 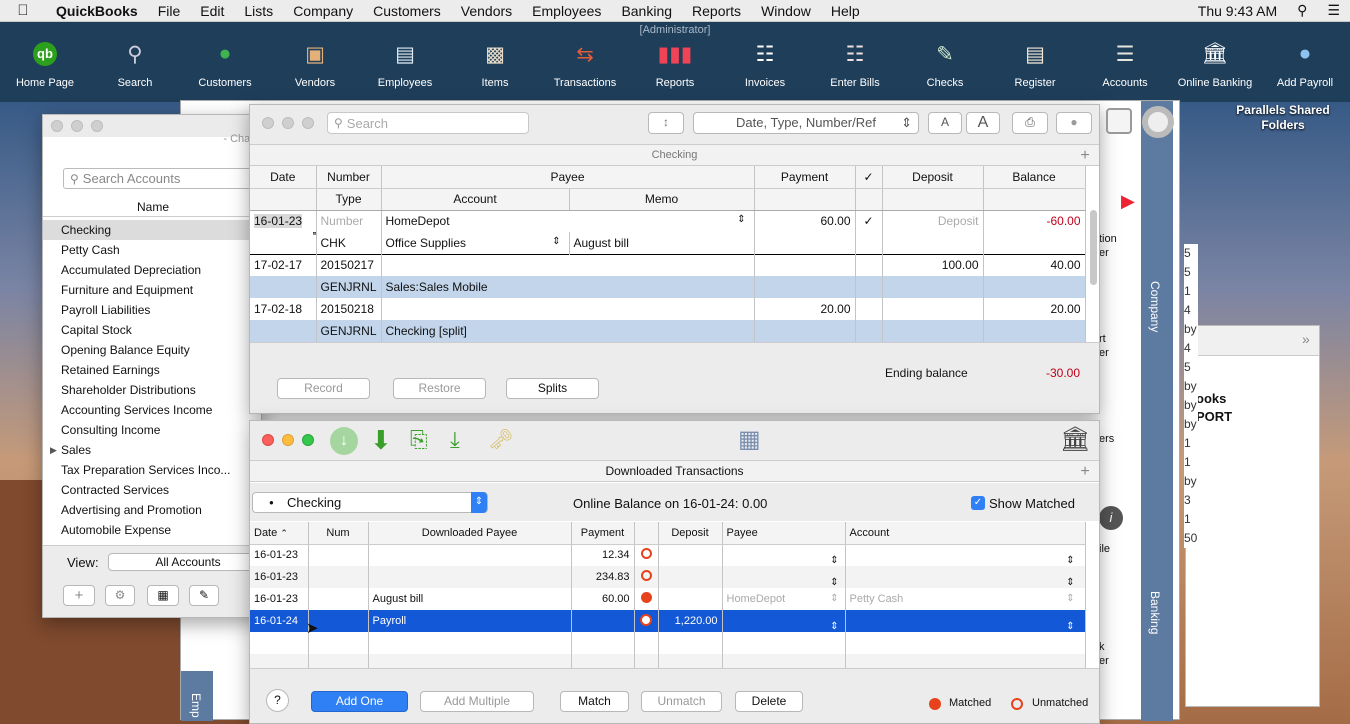 What do you see at coordinates (568, 177) in the screenshot?
I see `col-payee: Payee` at bounding box center [568, 177].